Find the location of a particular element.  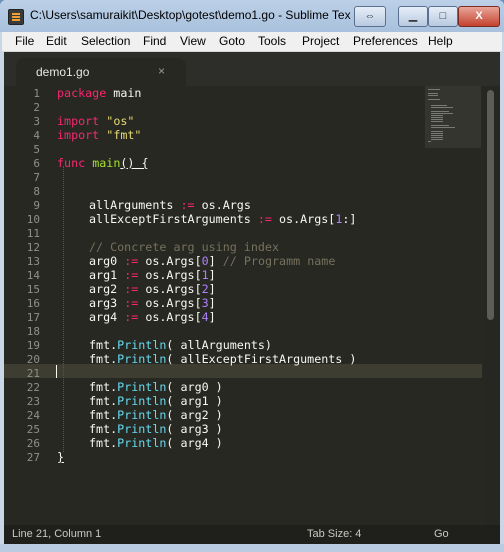

code-line-6: func main() { is located at coordinates (103, 163).